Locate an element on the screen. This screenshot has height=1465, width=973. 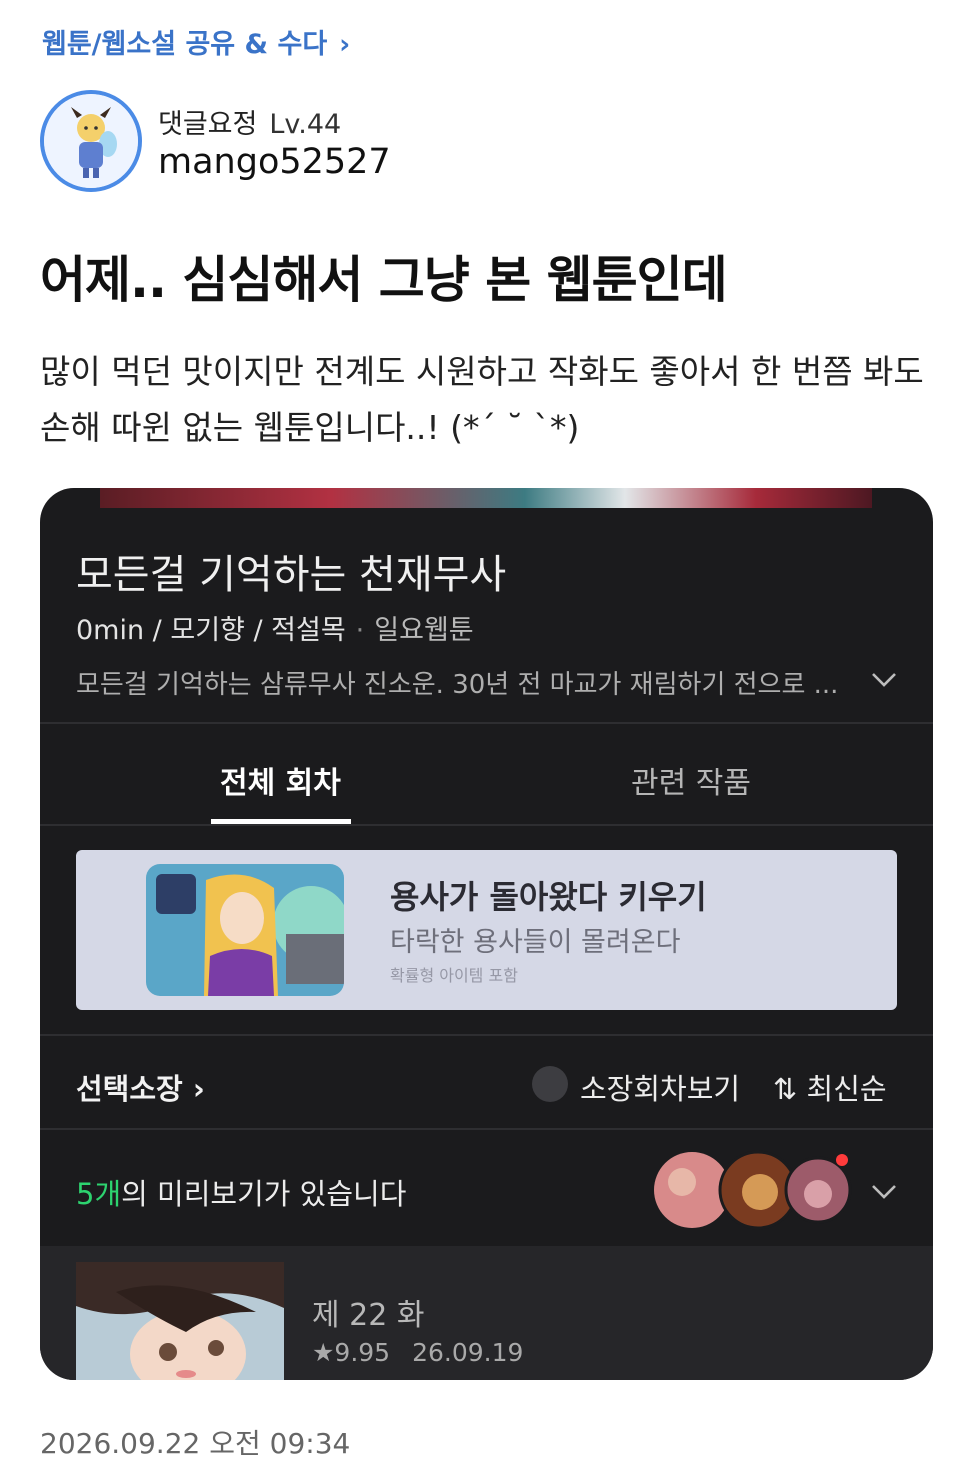
episode-meta: ★9.95 26.09.19 is located at coordinates (417, 1352).